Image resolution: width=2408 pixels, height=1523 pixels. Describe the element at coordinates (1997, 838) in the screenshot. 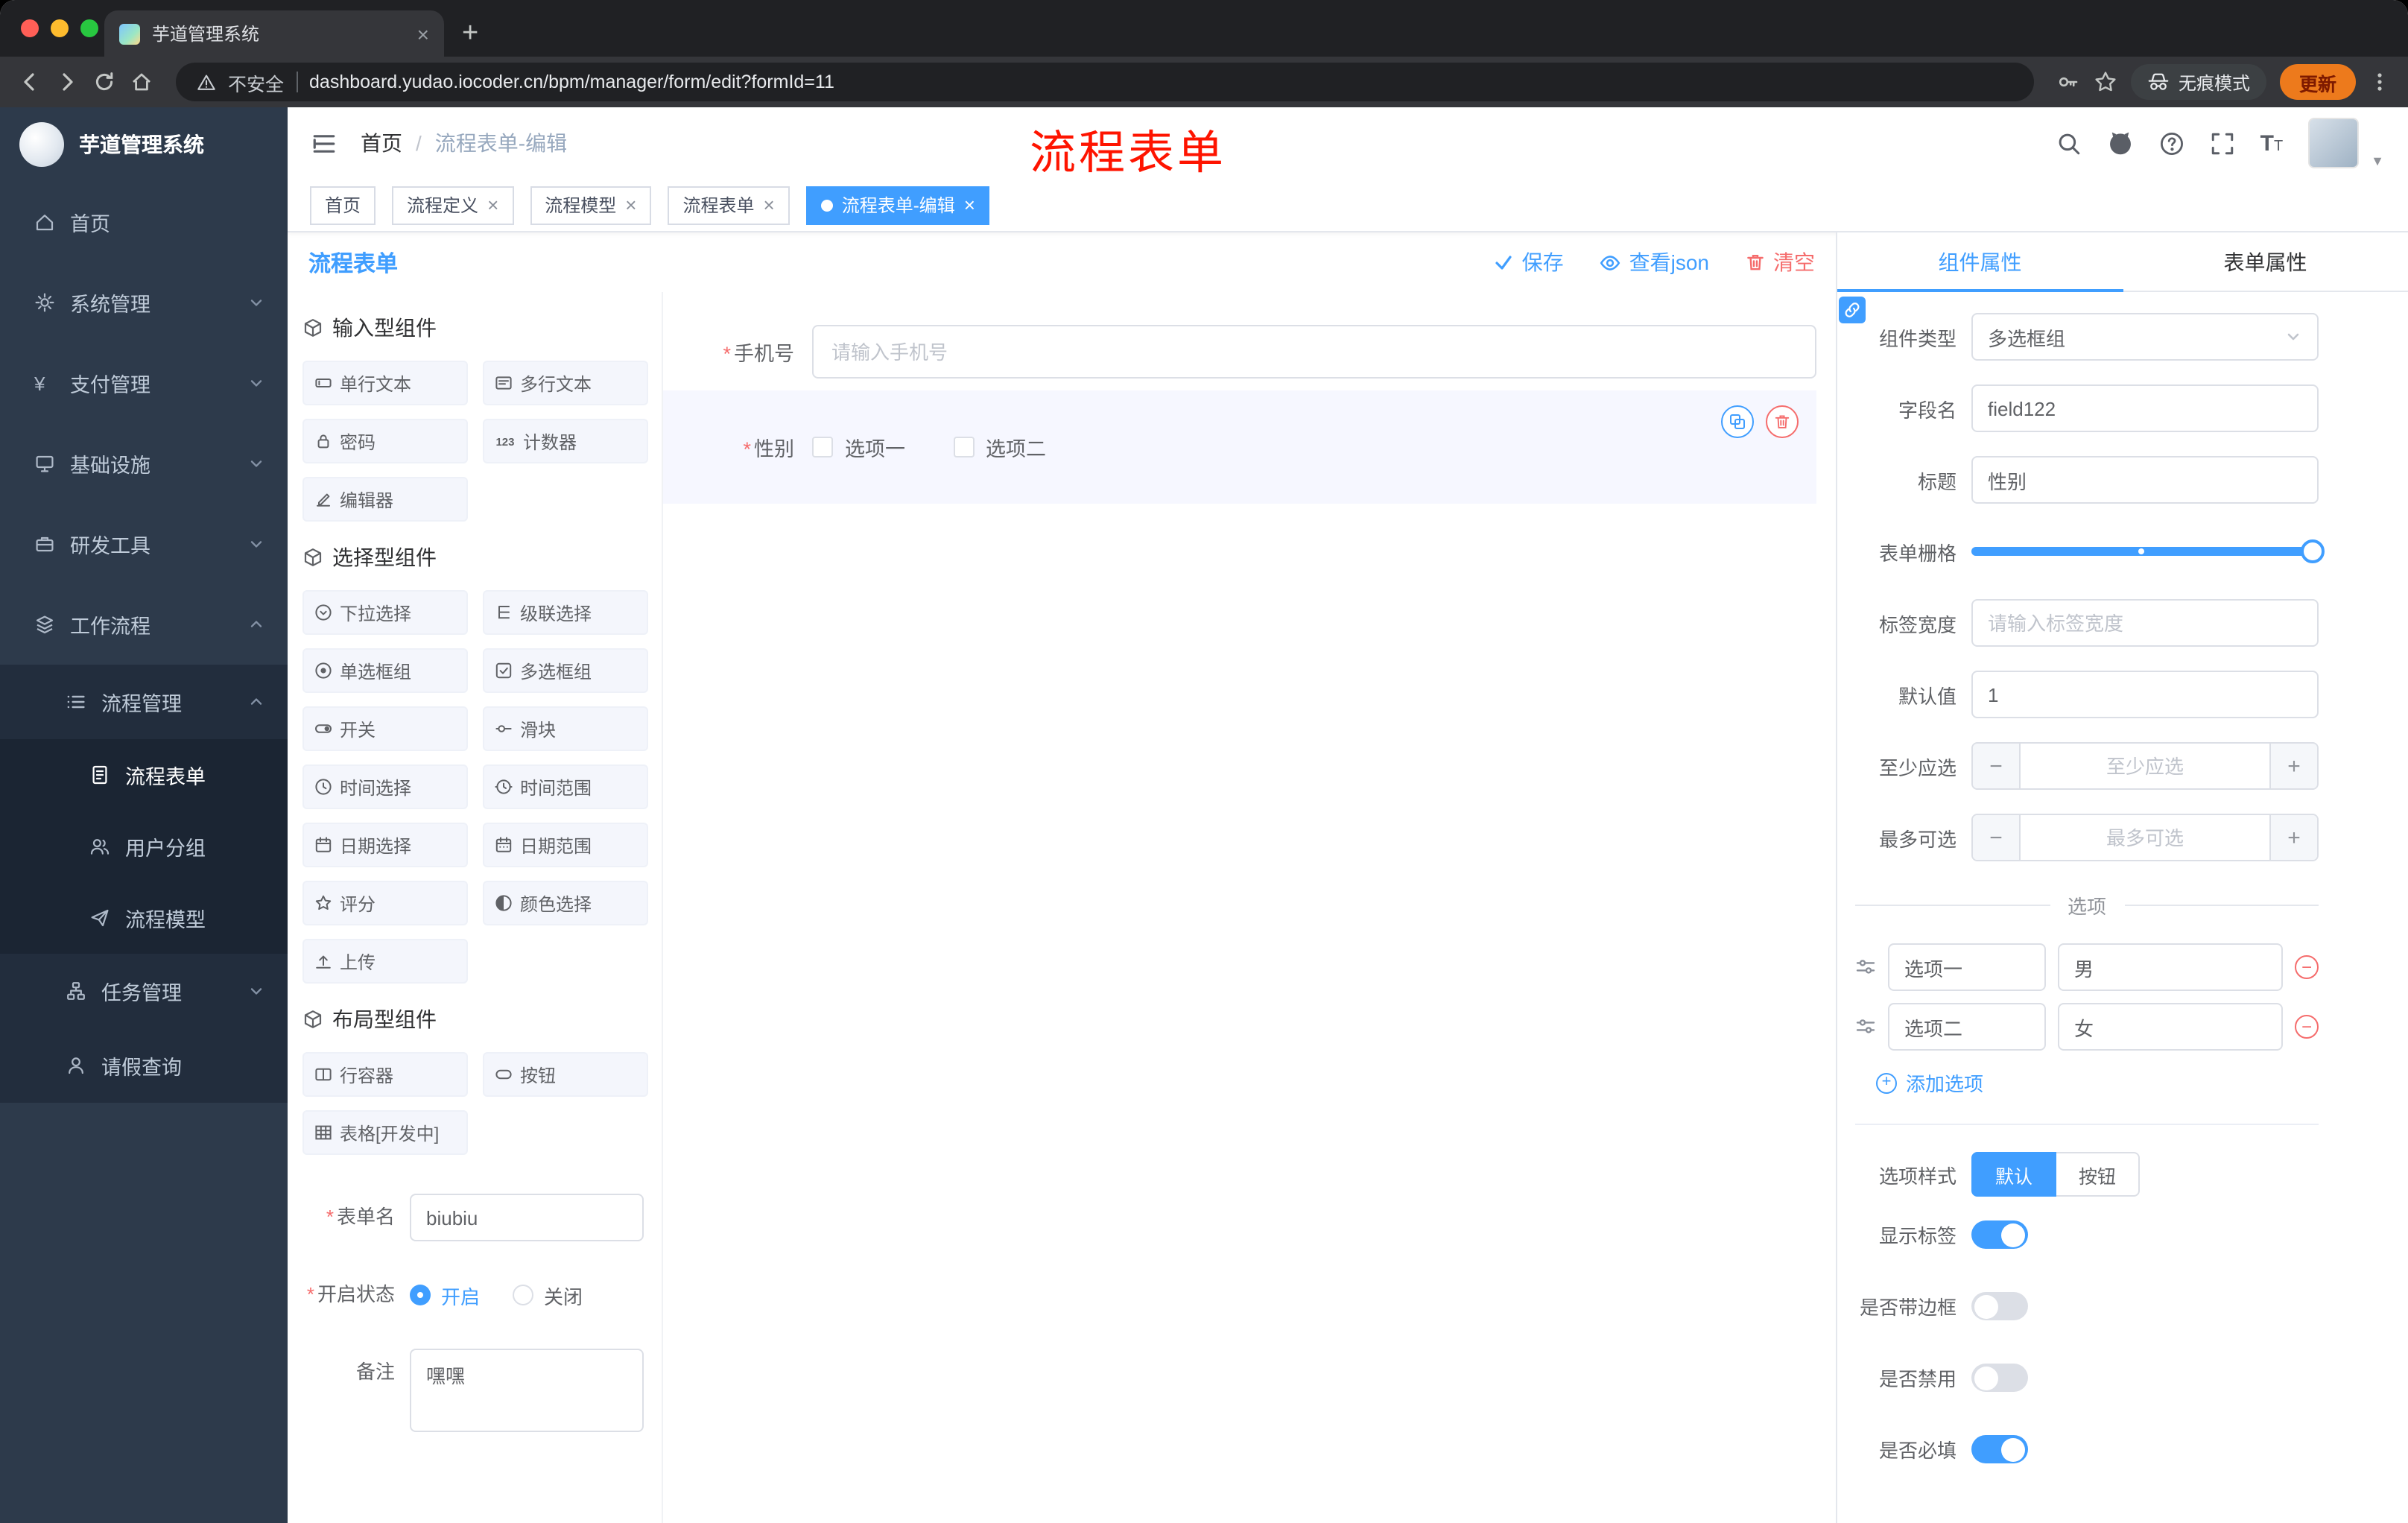

I see `decrease-button: −` at that location.